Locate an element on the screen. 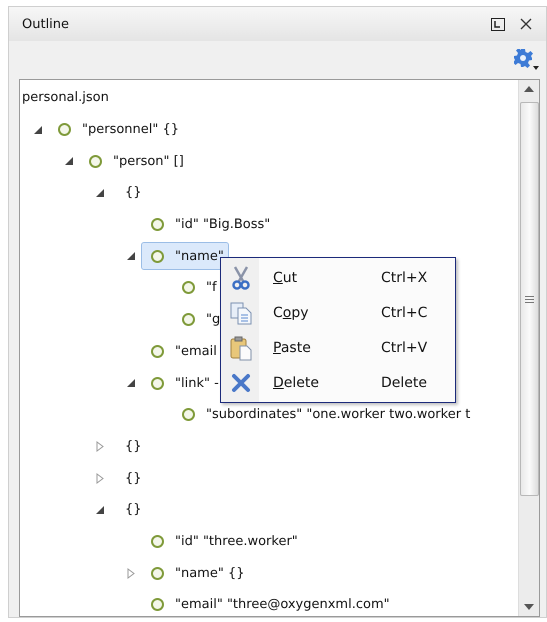  settings-button is located at coordinates (527, 60).